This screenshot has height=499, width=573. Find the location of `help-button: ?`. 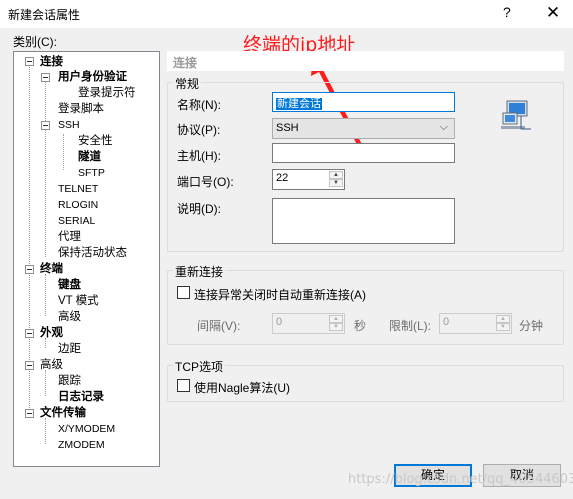

help-button: ? is located at coordinates (507, 12).